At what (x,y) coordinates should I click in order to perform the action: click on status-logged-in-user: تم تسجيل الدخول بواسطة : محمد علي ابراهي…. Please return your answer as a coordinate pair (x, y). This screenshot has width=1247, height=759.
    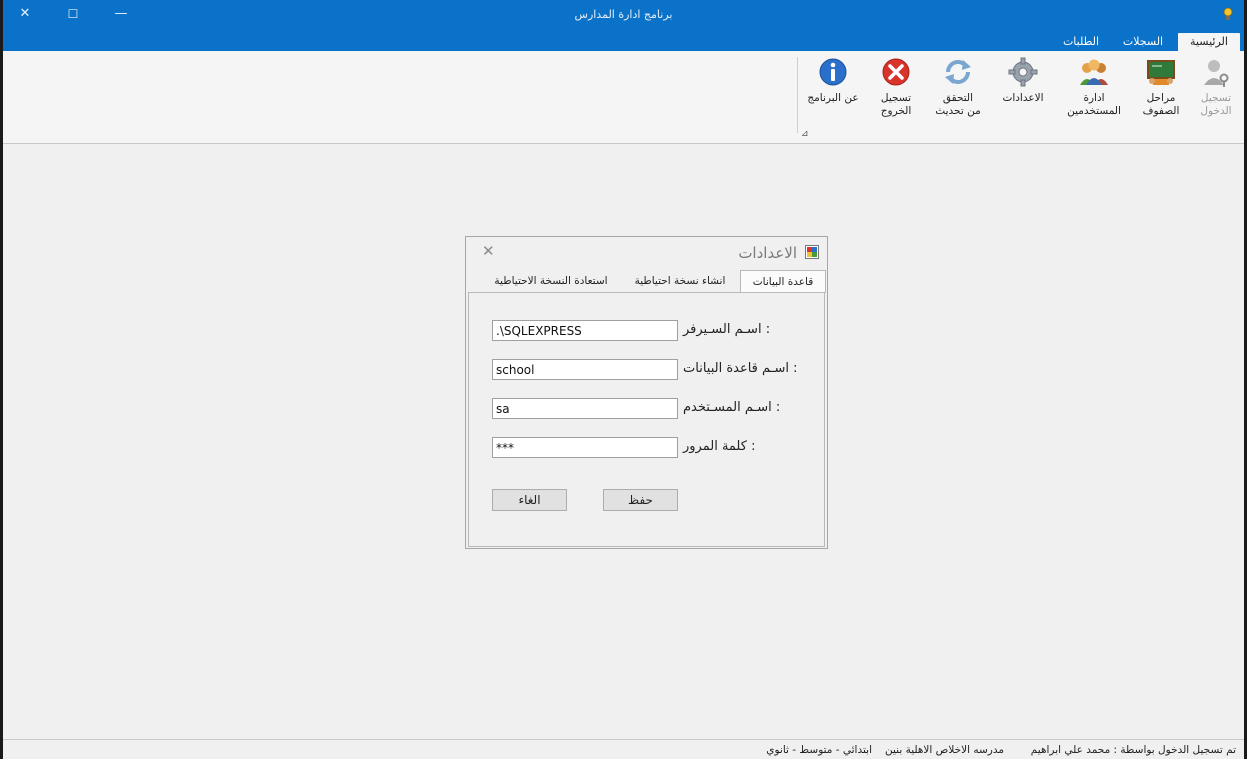
    Looking at the image, I should click on (1133, 750).